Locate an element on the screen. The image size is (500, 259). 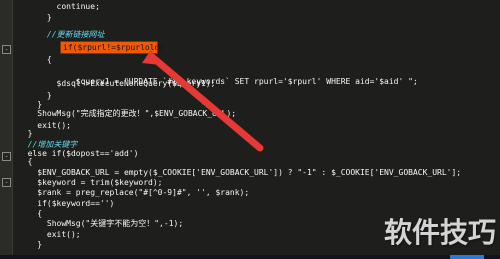
status-indicator is located at coordinates (467, 257).